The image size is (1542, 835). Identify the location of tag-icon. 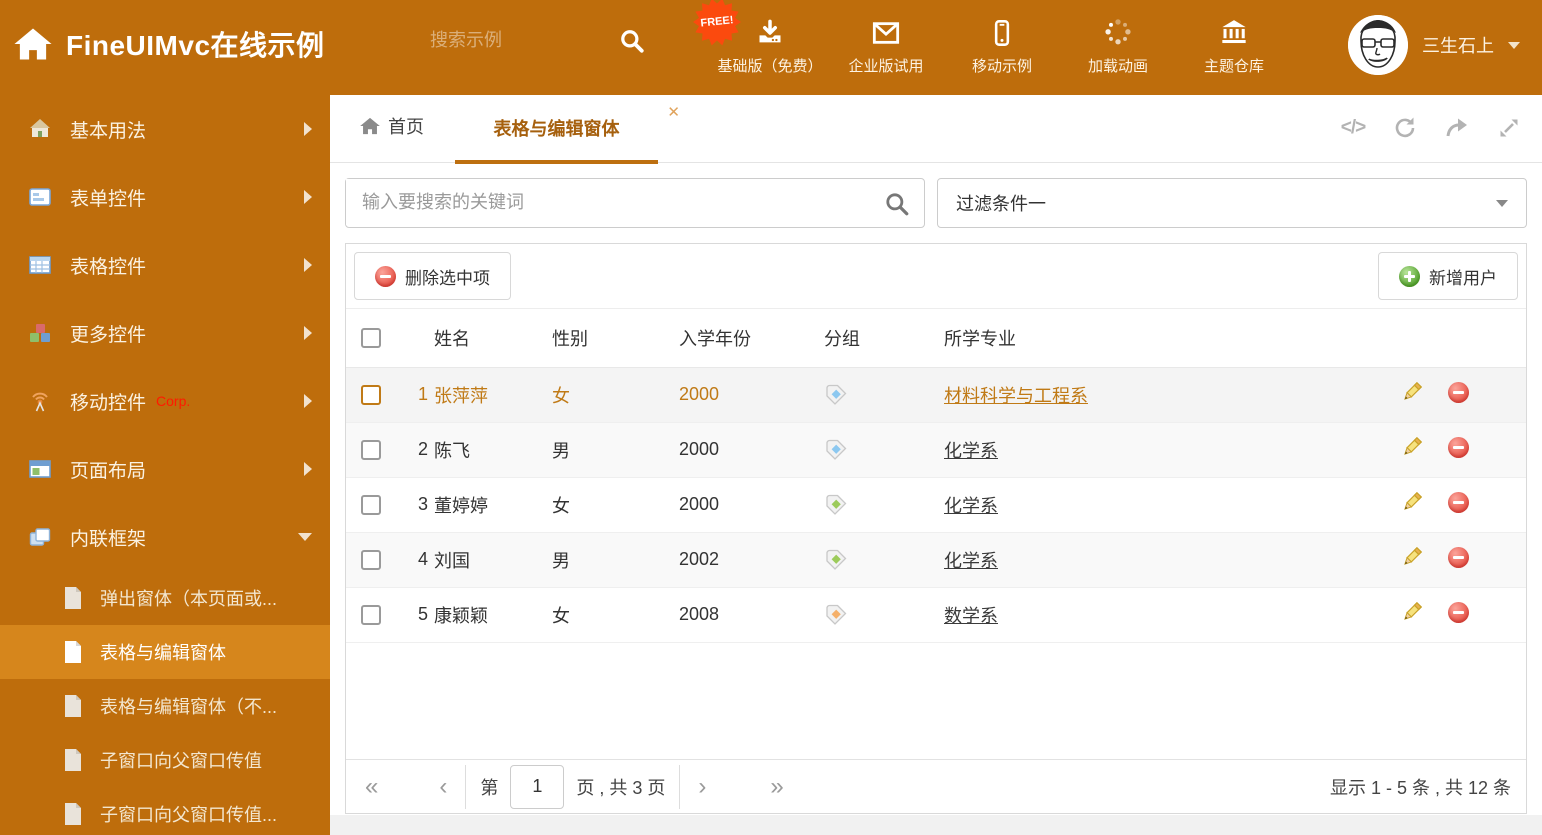
(836, 614).